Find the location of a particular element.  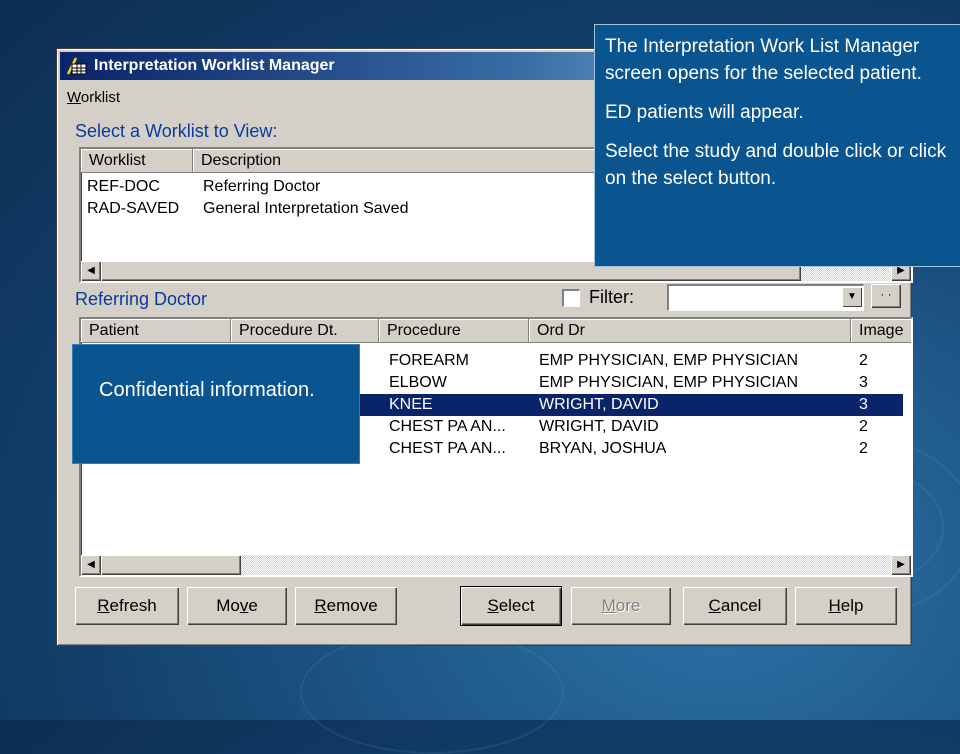

move-button: Move is located at coordinates (237, 606).